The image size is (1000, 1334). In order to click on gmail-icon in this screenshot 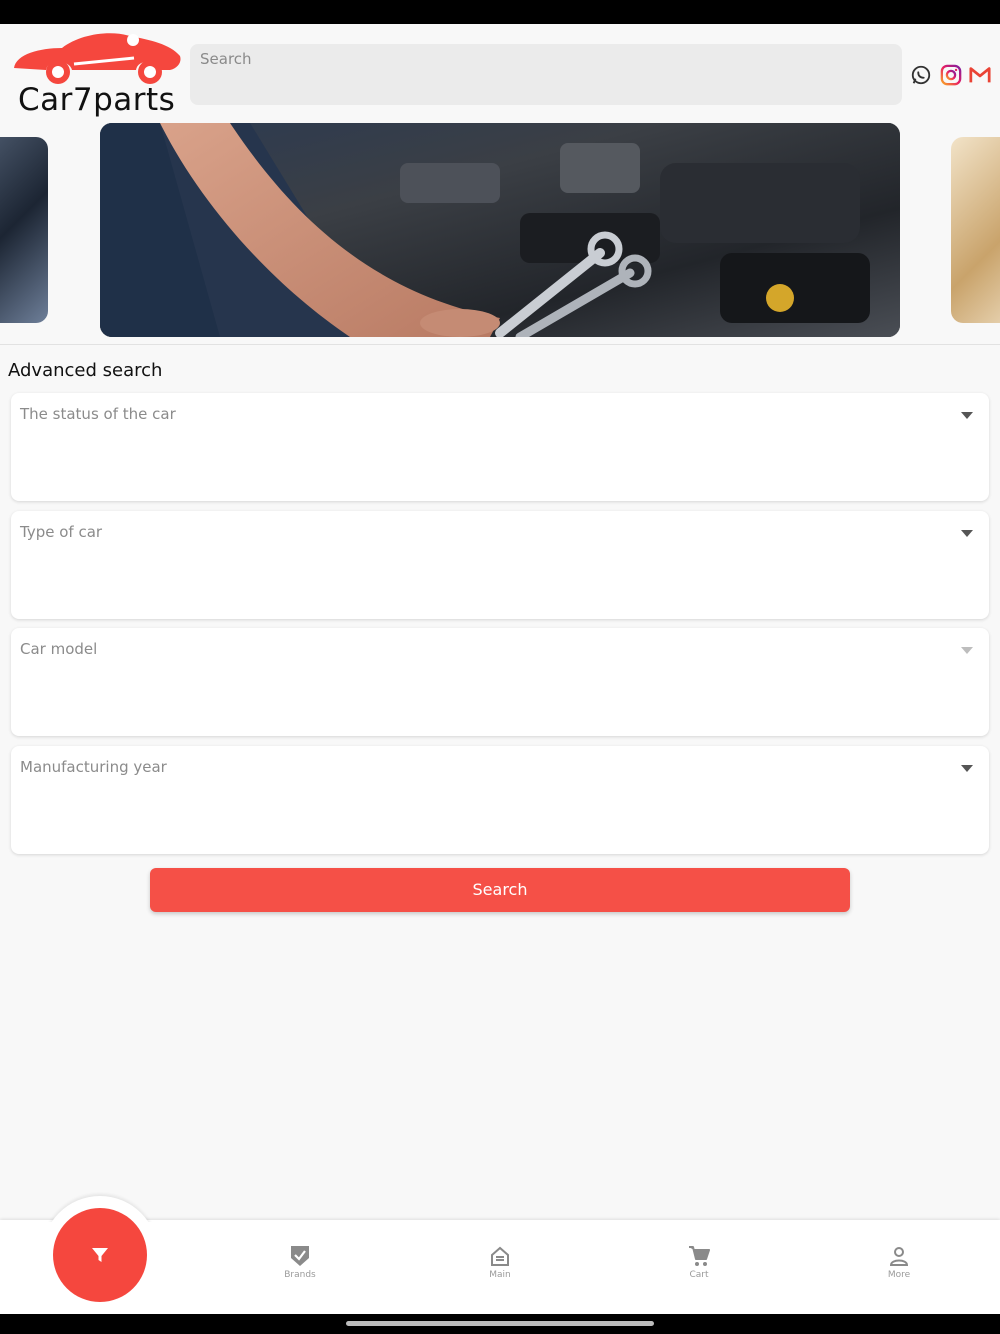, I will do `click(980, 75)`.